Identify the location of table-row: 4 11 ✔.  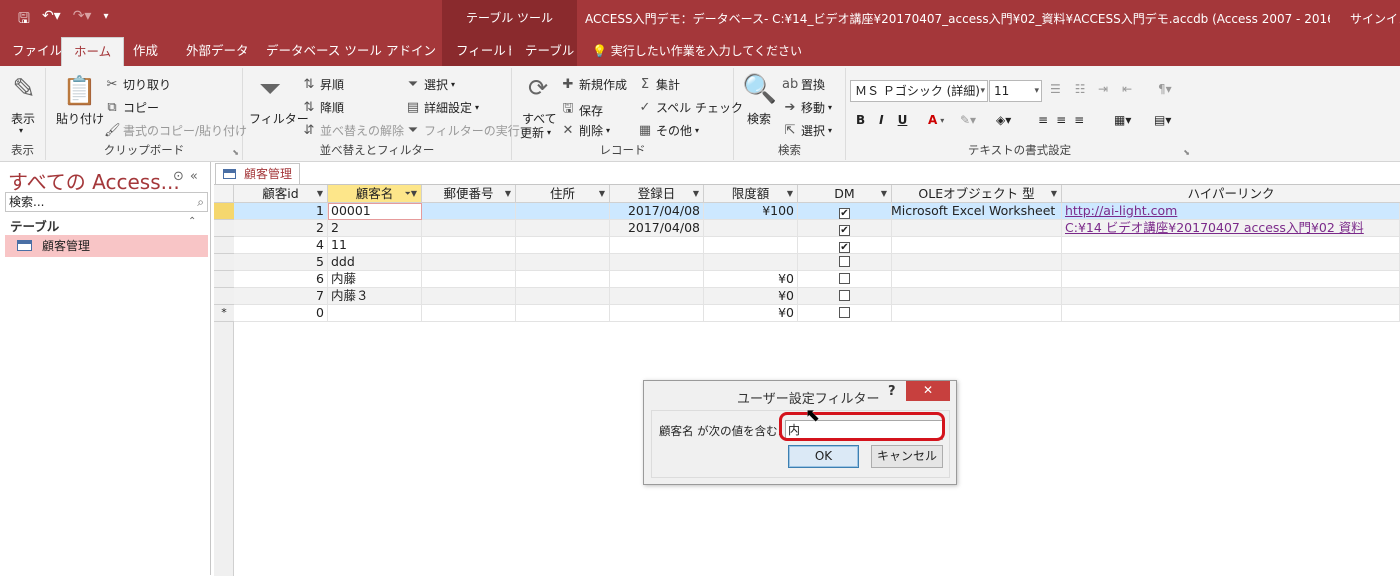
(807, 245).